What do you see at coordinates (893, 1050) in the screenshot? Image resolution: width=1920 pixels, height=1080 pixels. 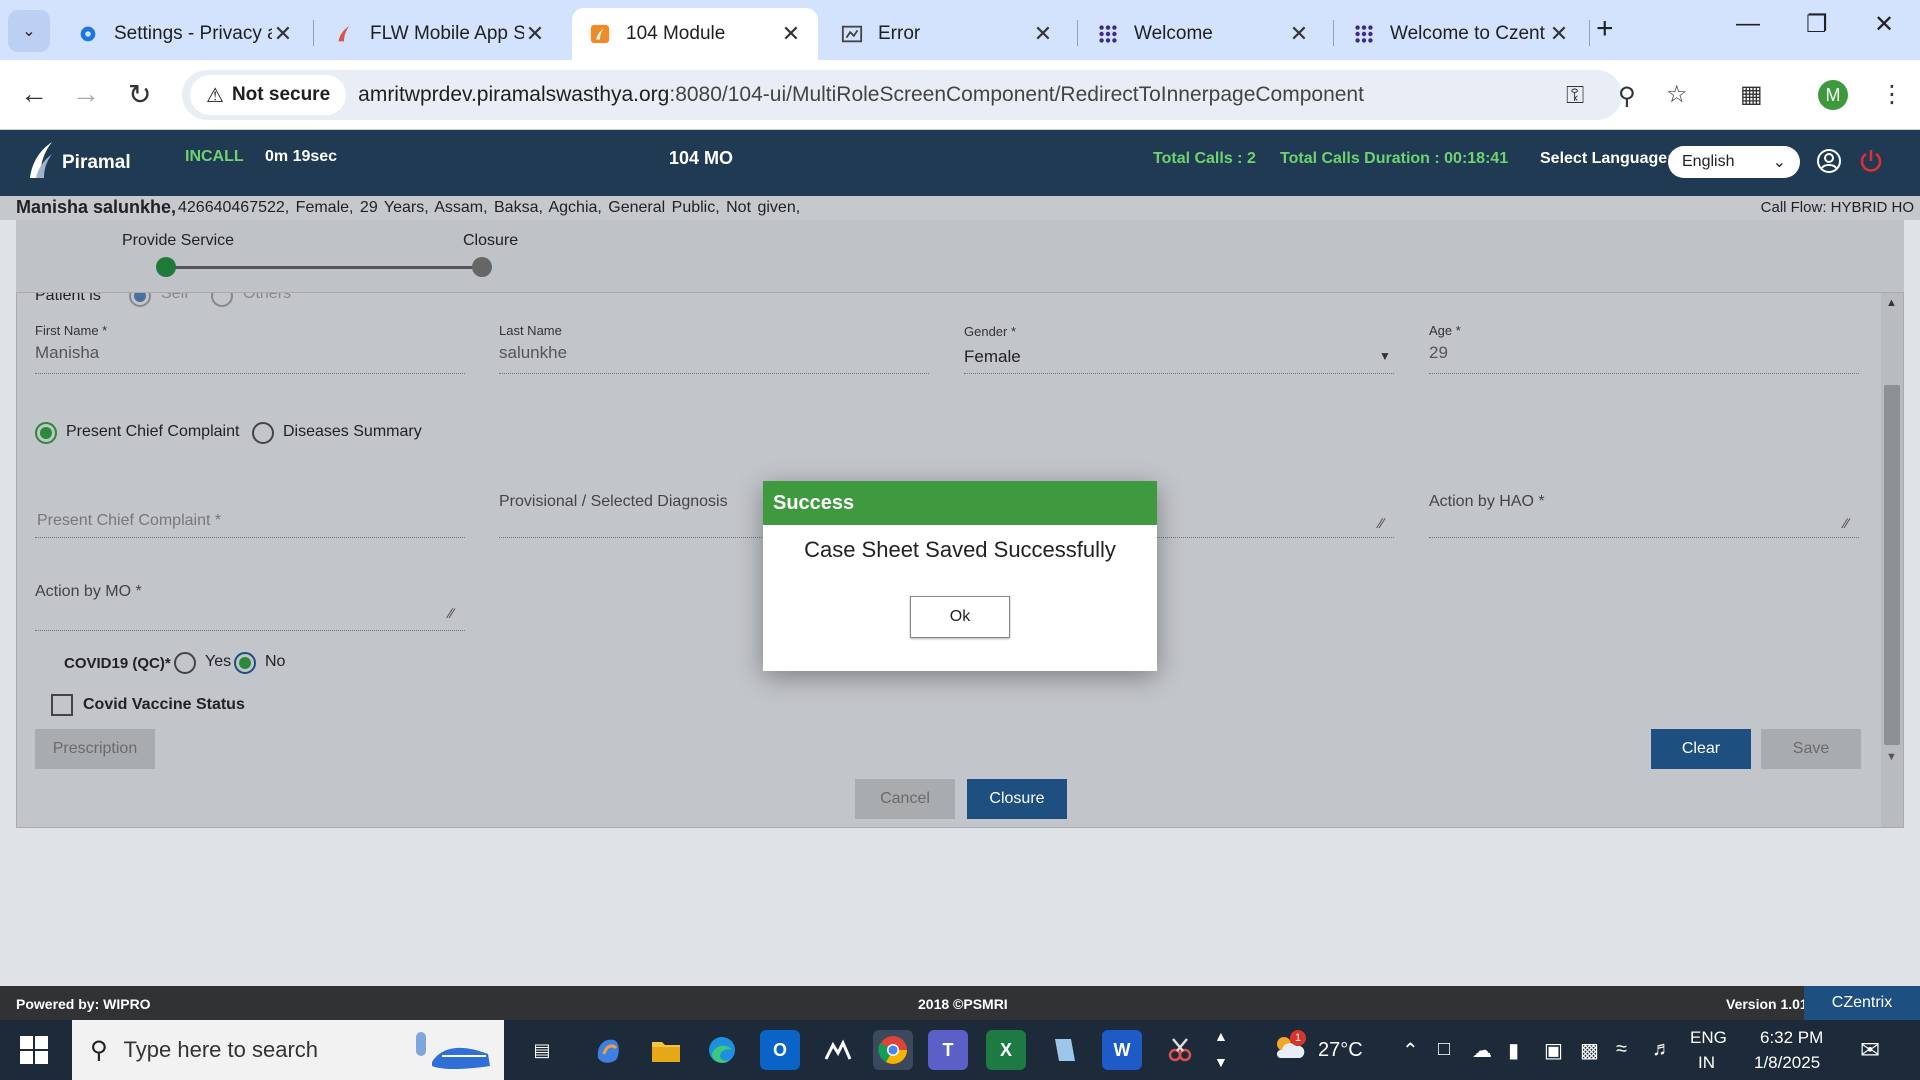 I see `chrome-icon` at bounding box center [893, 1050].